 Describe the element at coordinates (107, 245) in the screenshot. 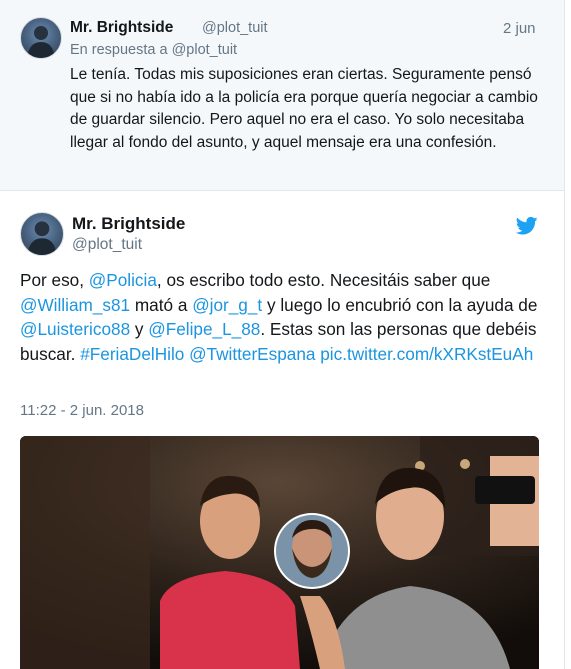

I see `main-author-handle: @plot_tuit` at that location.